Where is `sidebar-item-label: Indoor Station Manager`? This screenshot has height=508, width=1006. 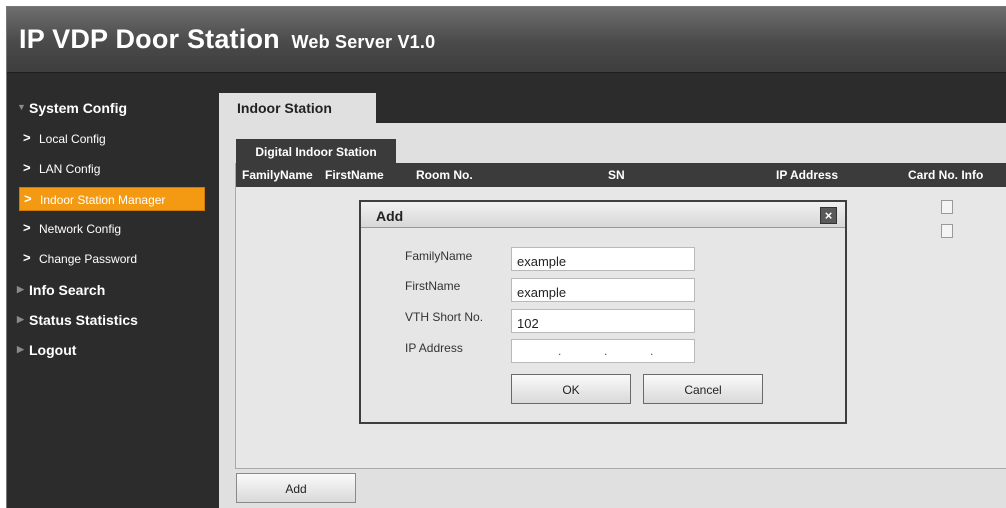
sidebar-item-label: Indoor Station Manager is located at coordinates (103, 200).